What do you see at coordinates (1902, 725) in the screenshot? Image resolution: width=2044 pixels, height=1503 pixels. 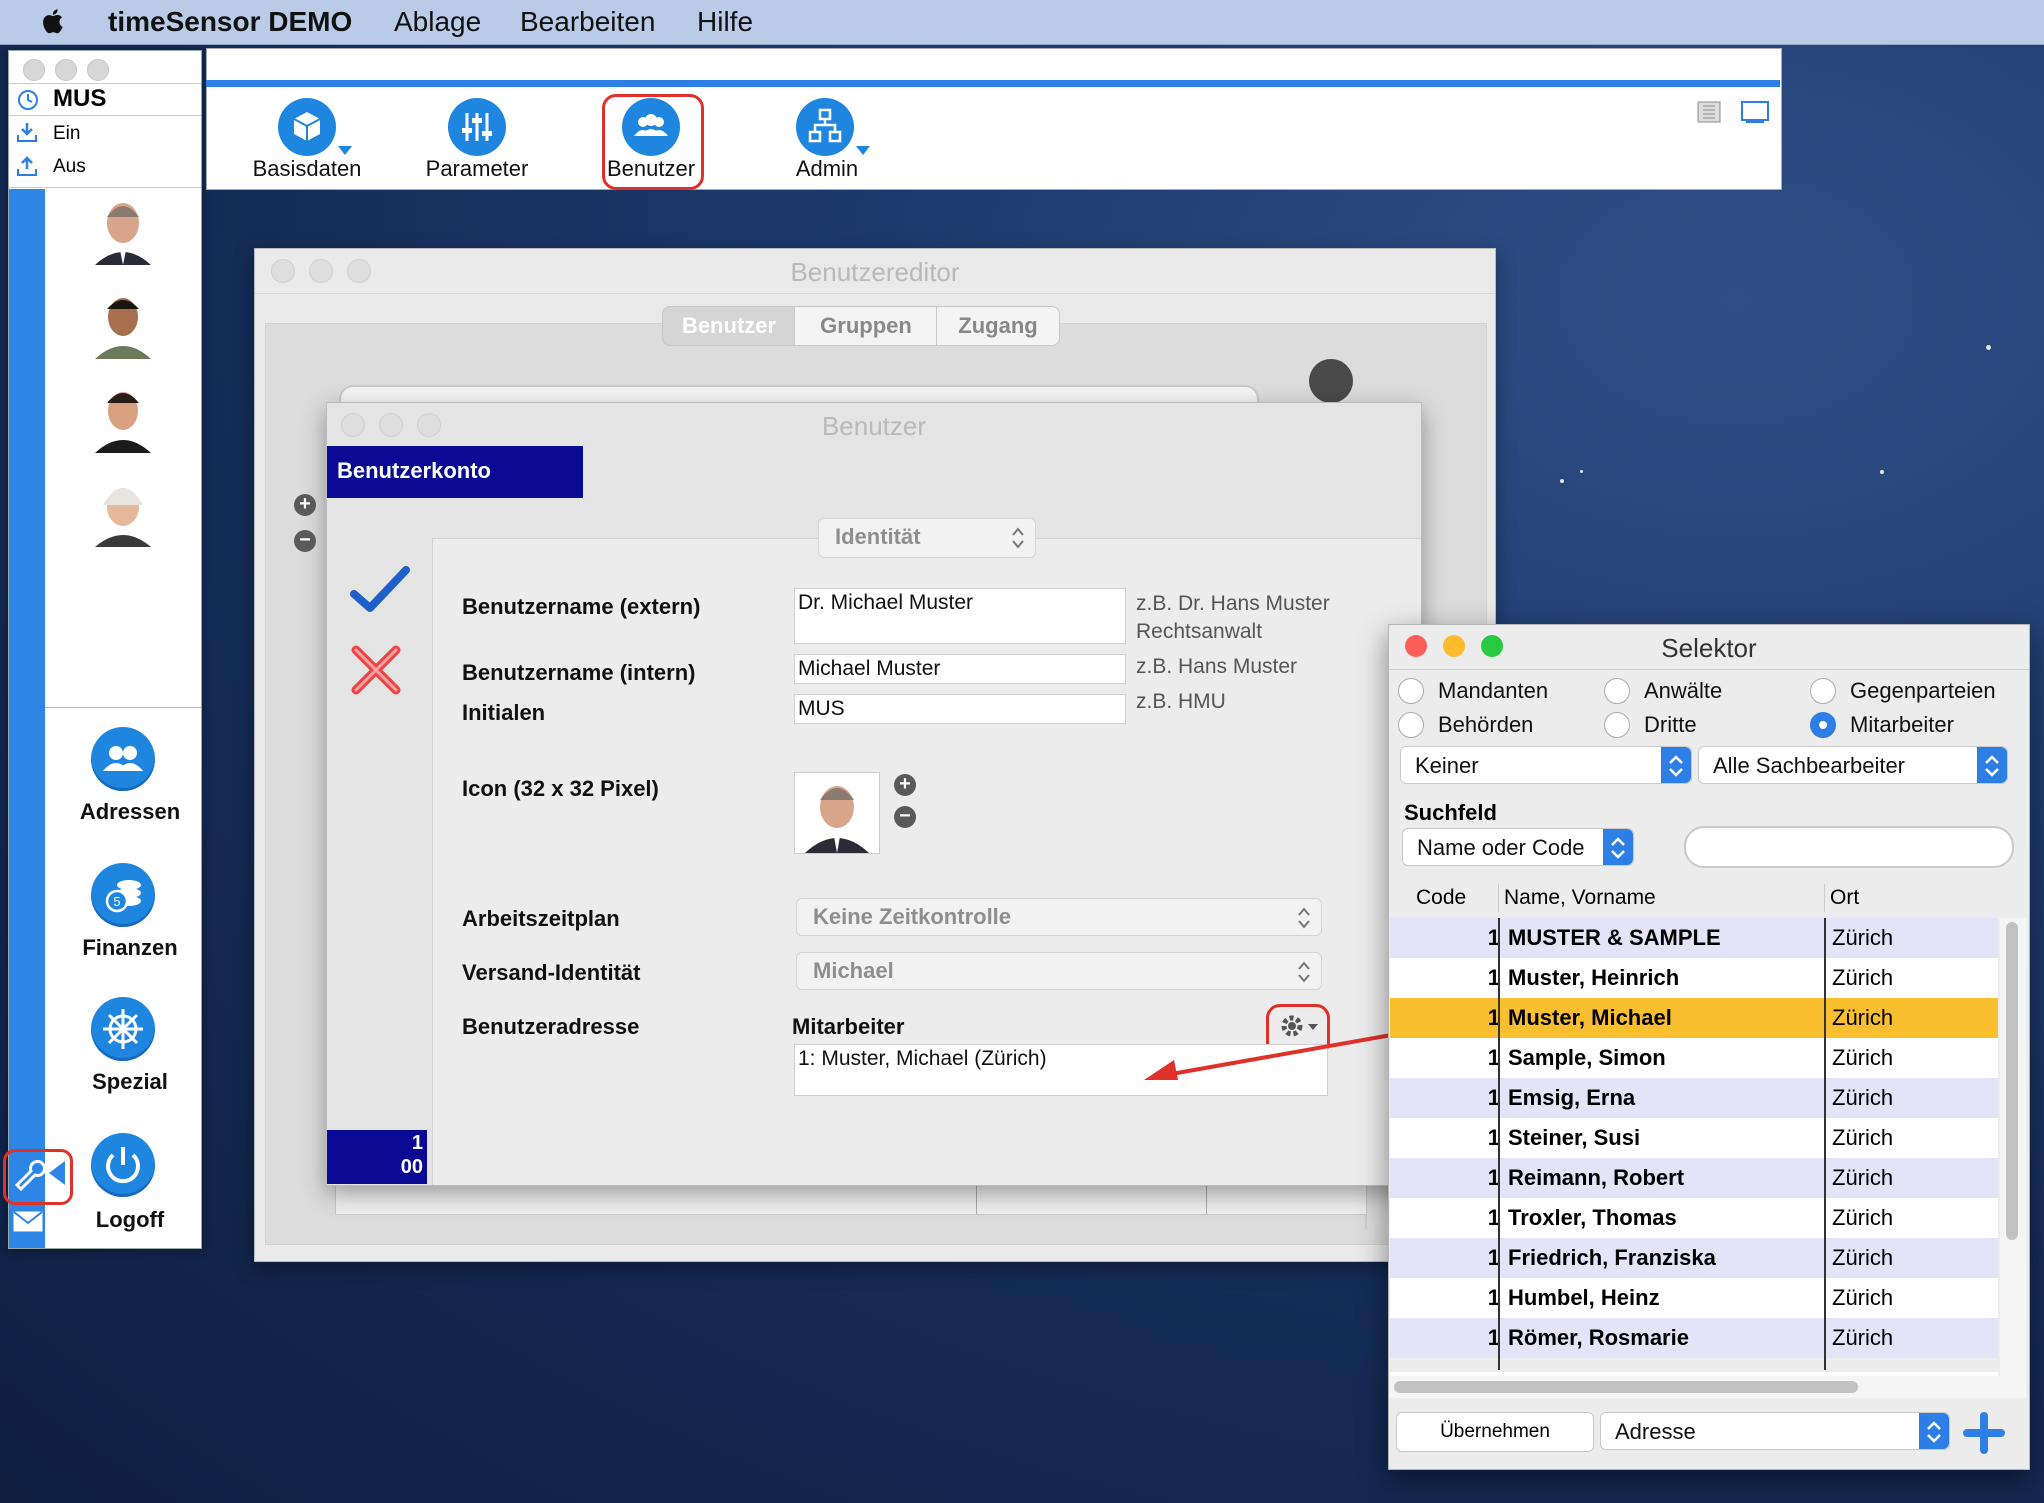 I see `radio-mitarbeiter-label: Mitarbeiter` at bounding box center [1902, 725].